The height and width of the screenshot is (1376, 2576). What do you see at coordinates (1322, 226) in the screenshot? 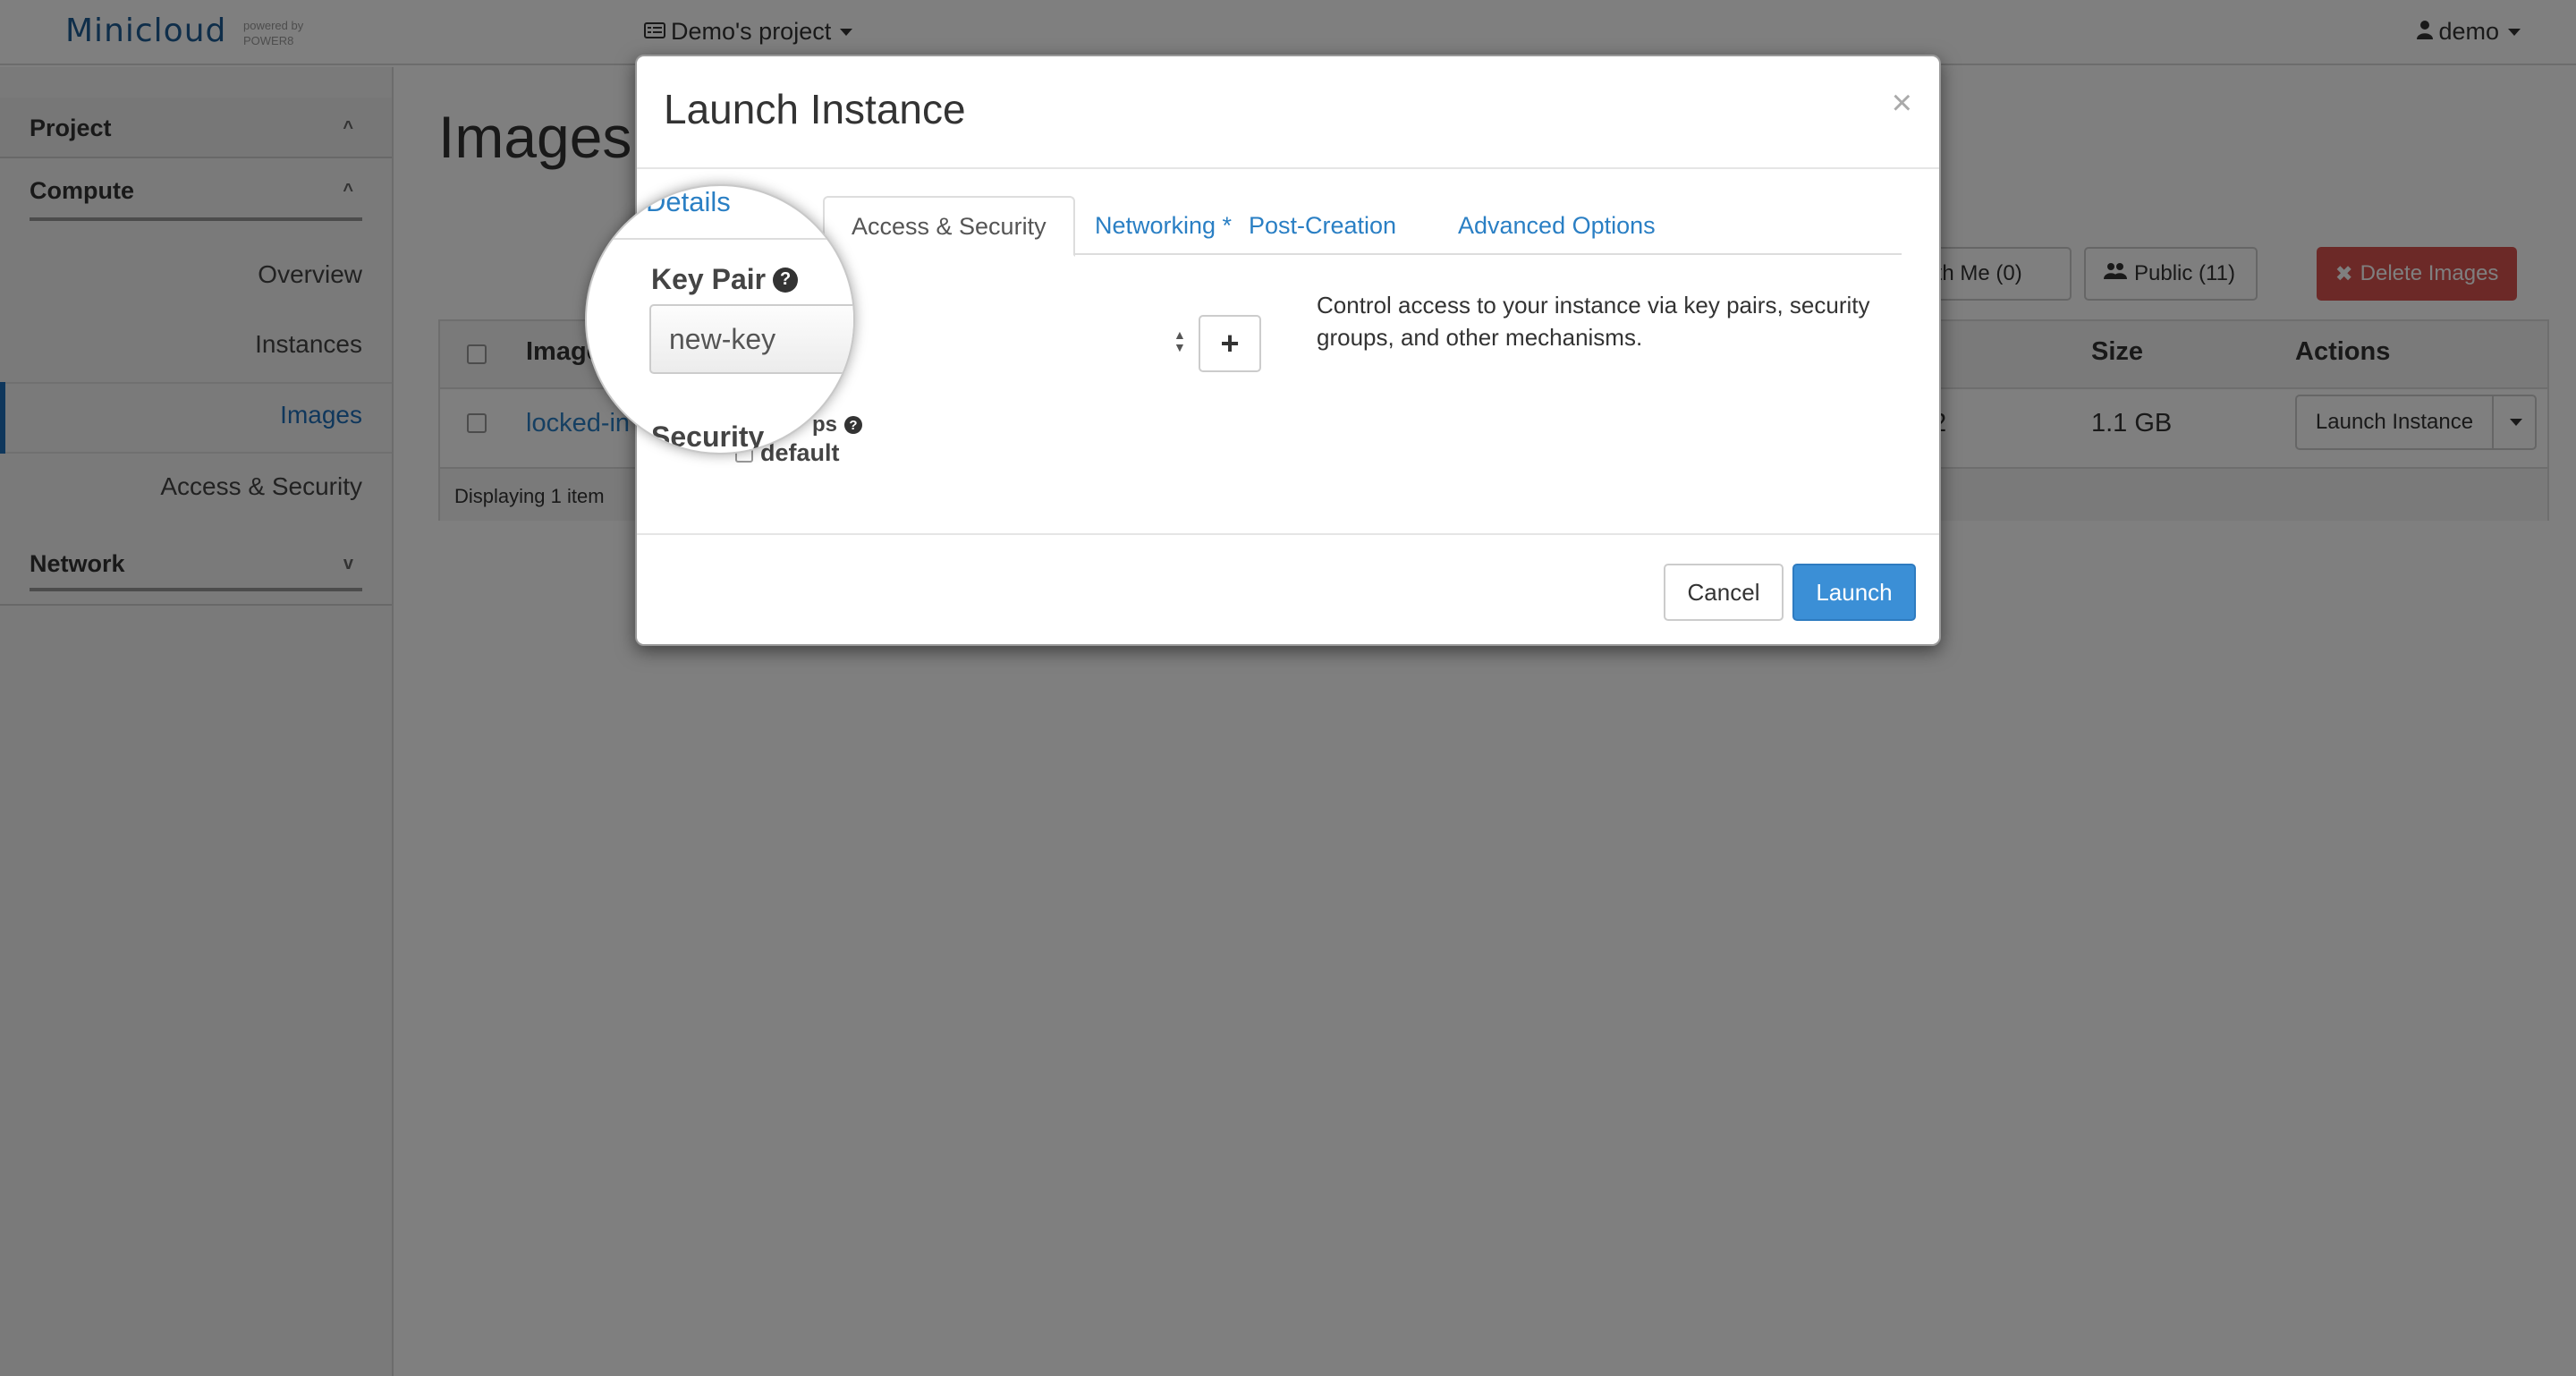
I see `tab-post-creation: Post-Creation` at bounding box center [1322, 226].